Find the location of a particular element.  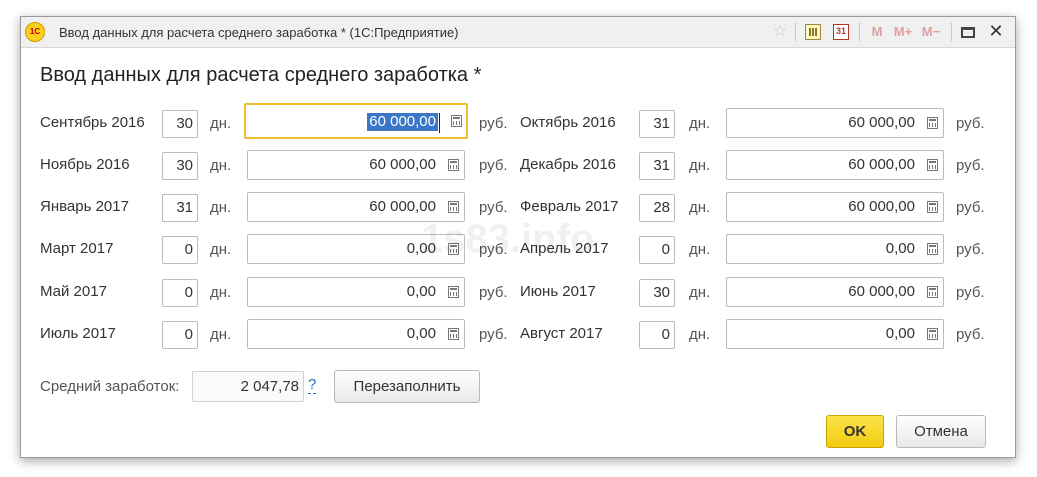

restore-window-icon is located at coordinates (968, 32).